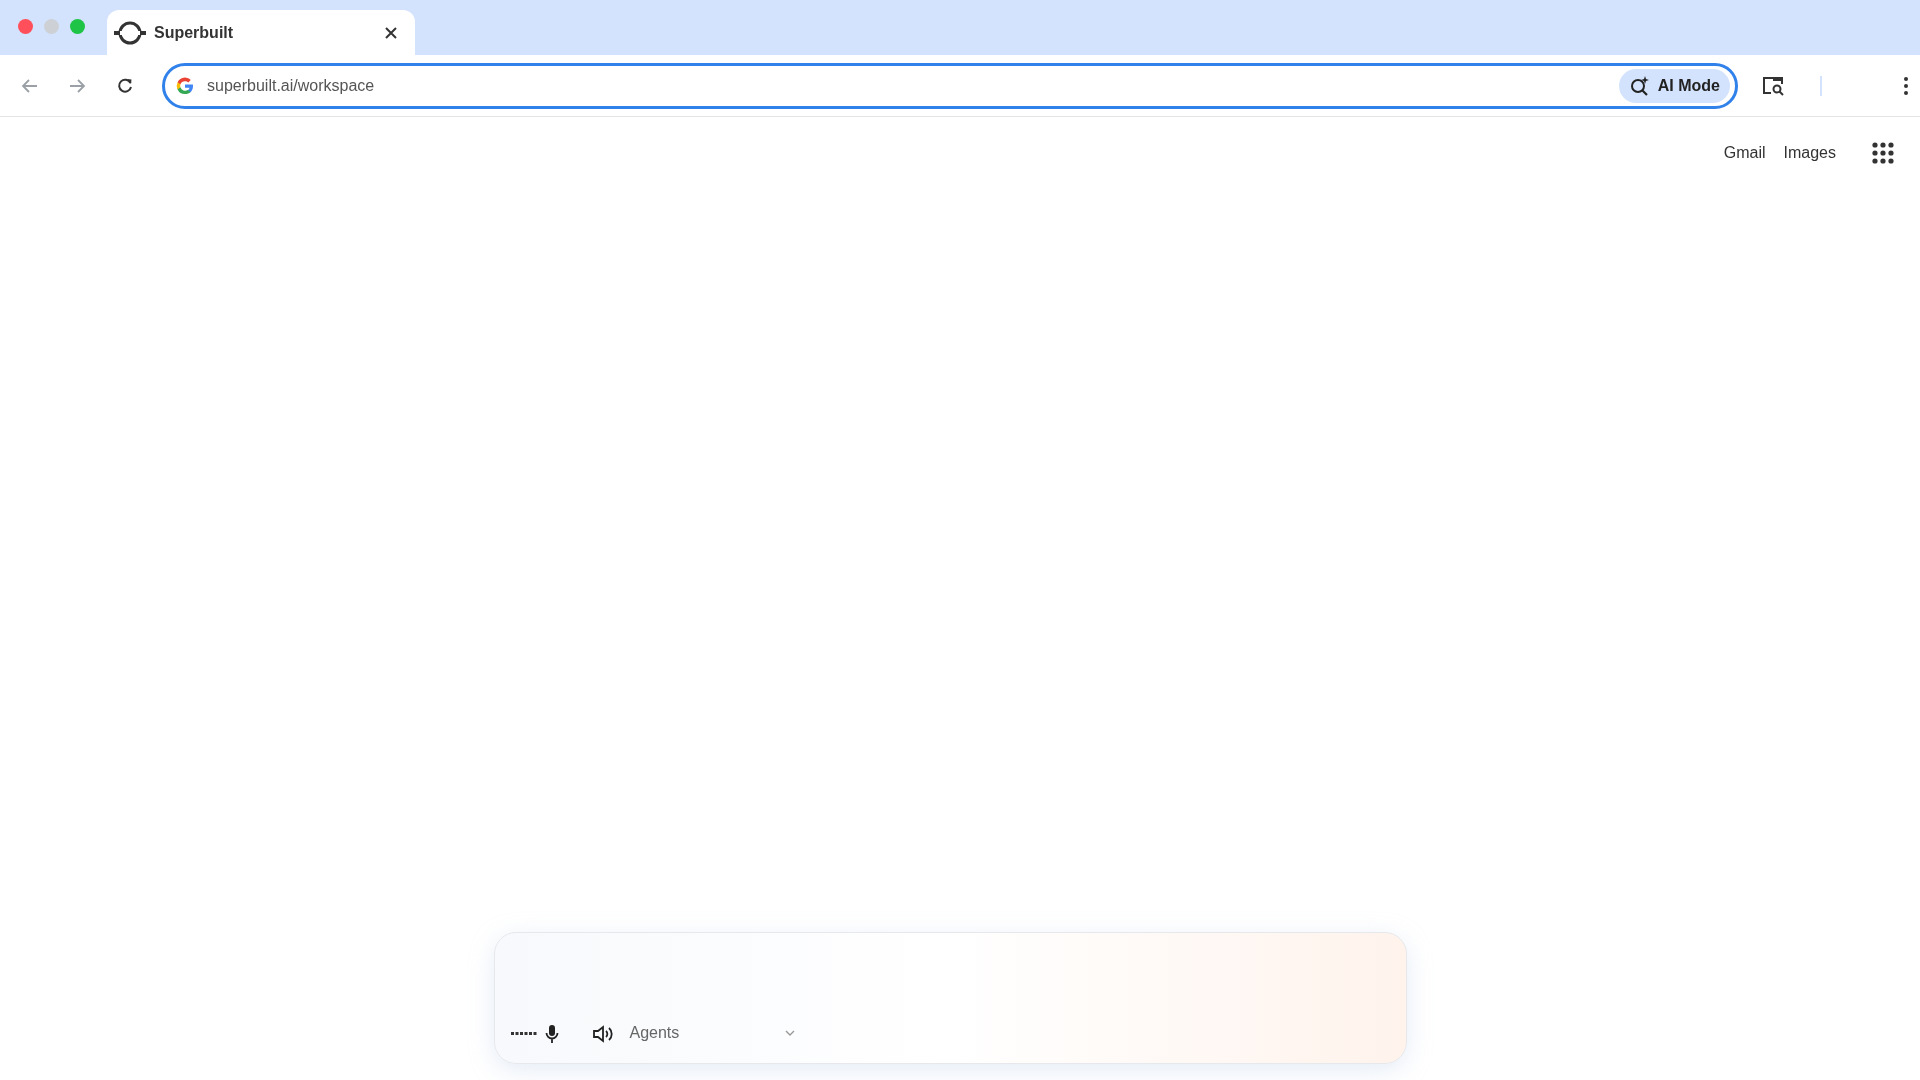 The height and width of the screenshot is (1080, 1920). What do you see at coordinates (602, 1034) in the screenshot?
I see `speaker-icon` at bounding box center [602, 1034].